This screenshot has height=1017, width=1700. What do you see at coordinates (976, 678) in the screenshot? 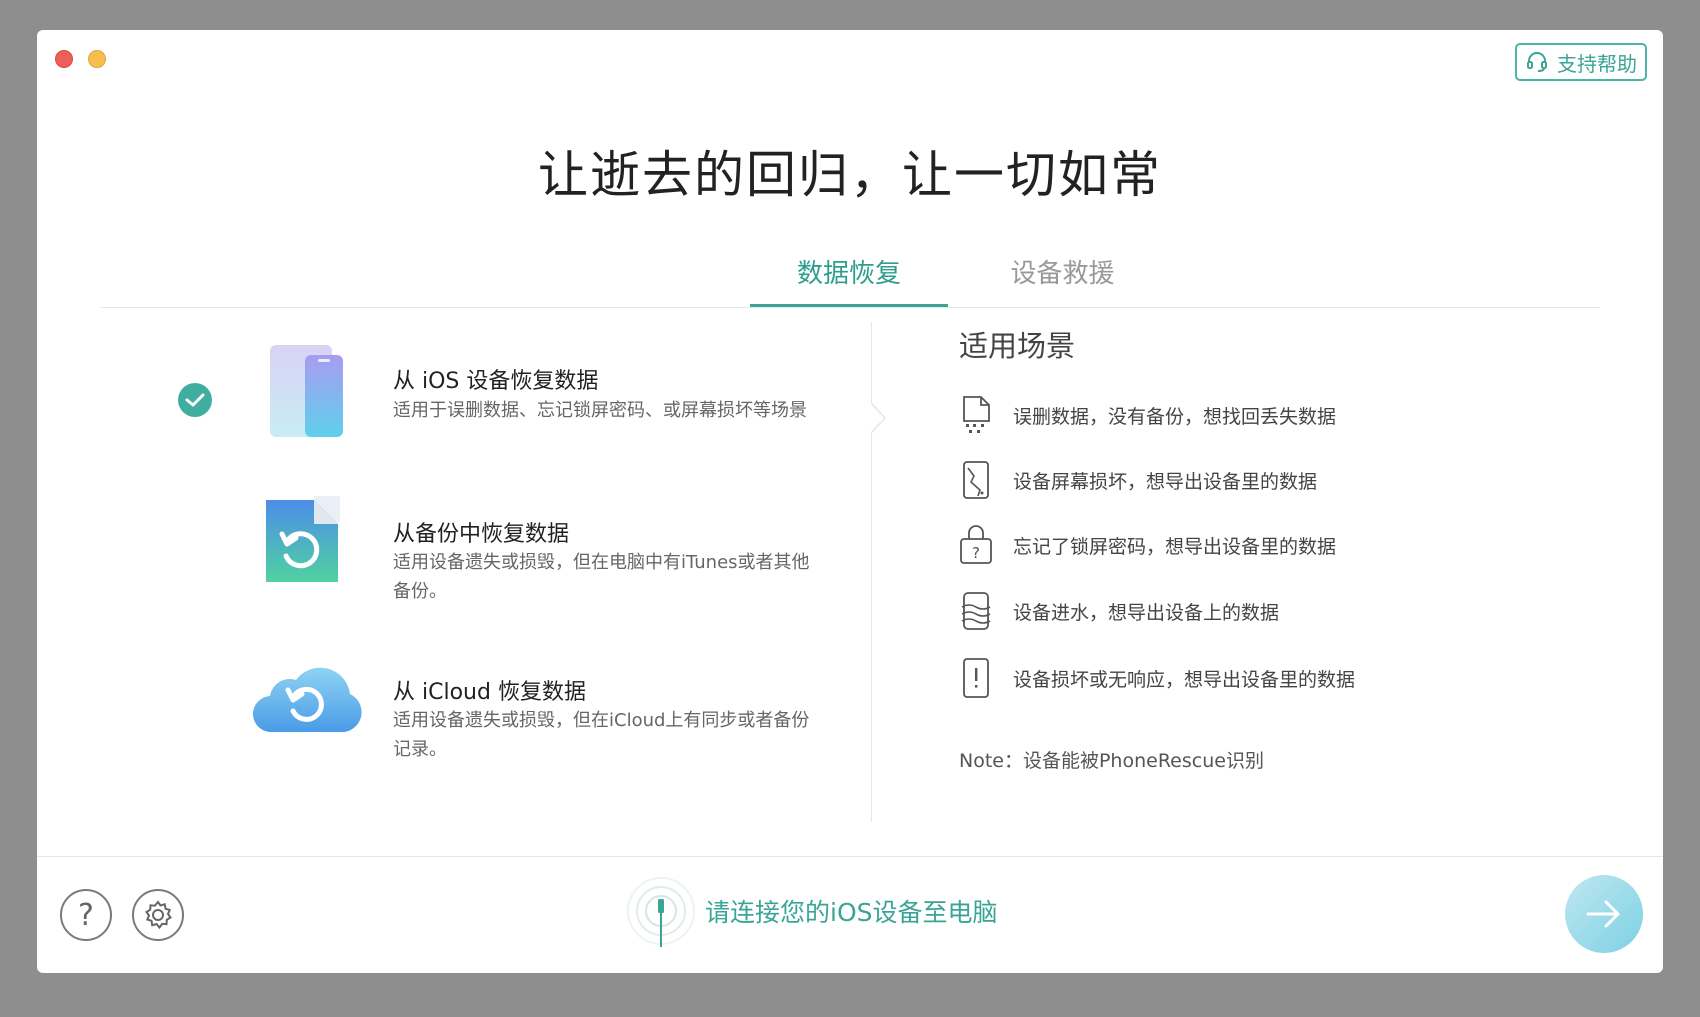
I see `unresponsive-device-icon` at bounding box center [976, 678].